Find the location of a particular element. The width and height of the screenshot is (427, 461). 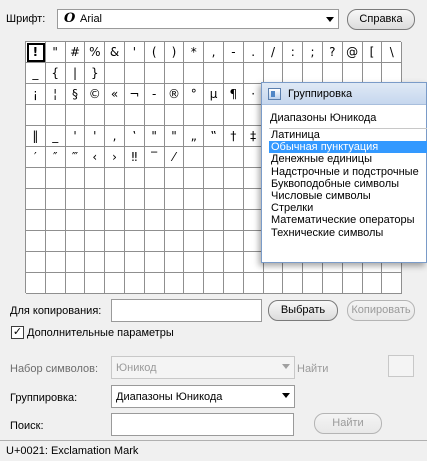

char-cell: { is located at coordinates (55, 73).